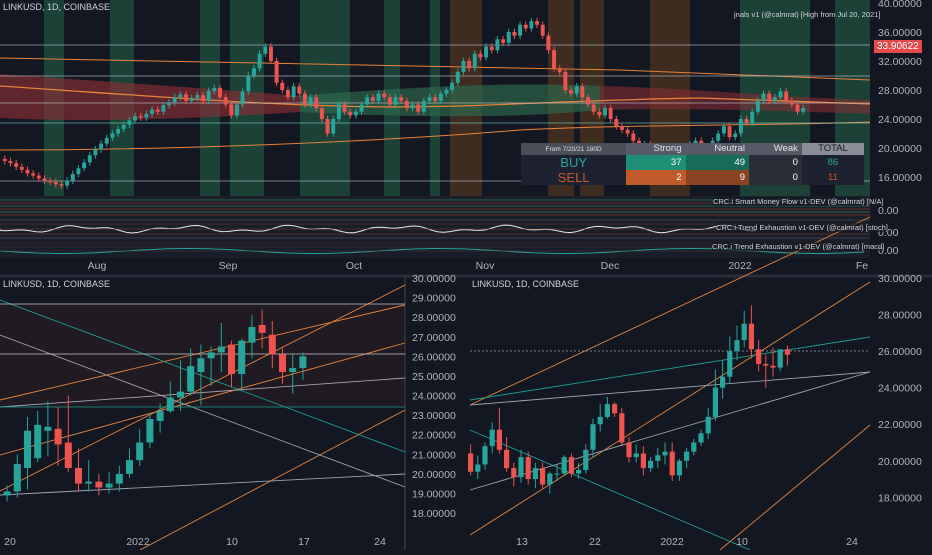 Image resolution: width=932 pixels, height=555 pixels. I want to click on price-tick-label: 27.00000, so click(434, 338).